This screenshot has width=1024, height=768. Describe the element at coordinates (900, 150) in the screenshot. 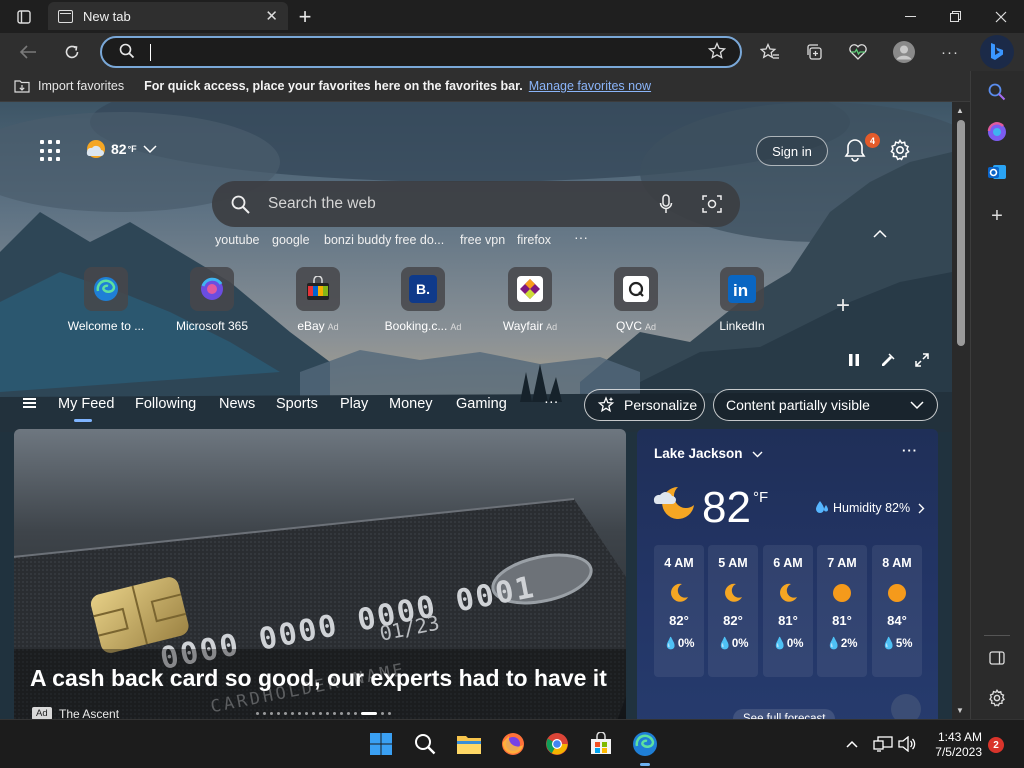

I see `page-settings-gear-icon` at that location.